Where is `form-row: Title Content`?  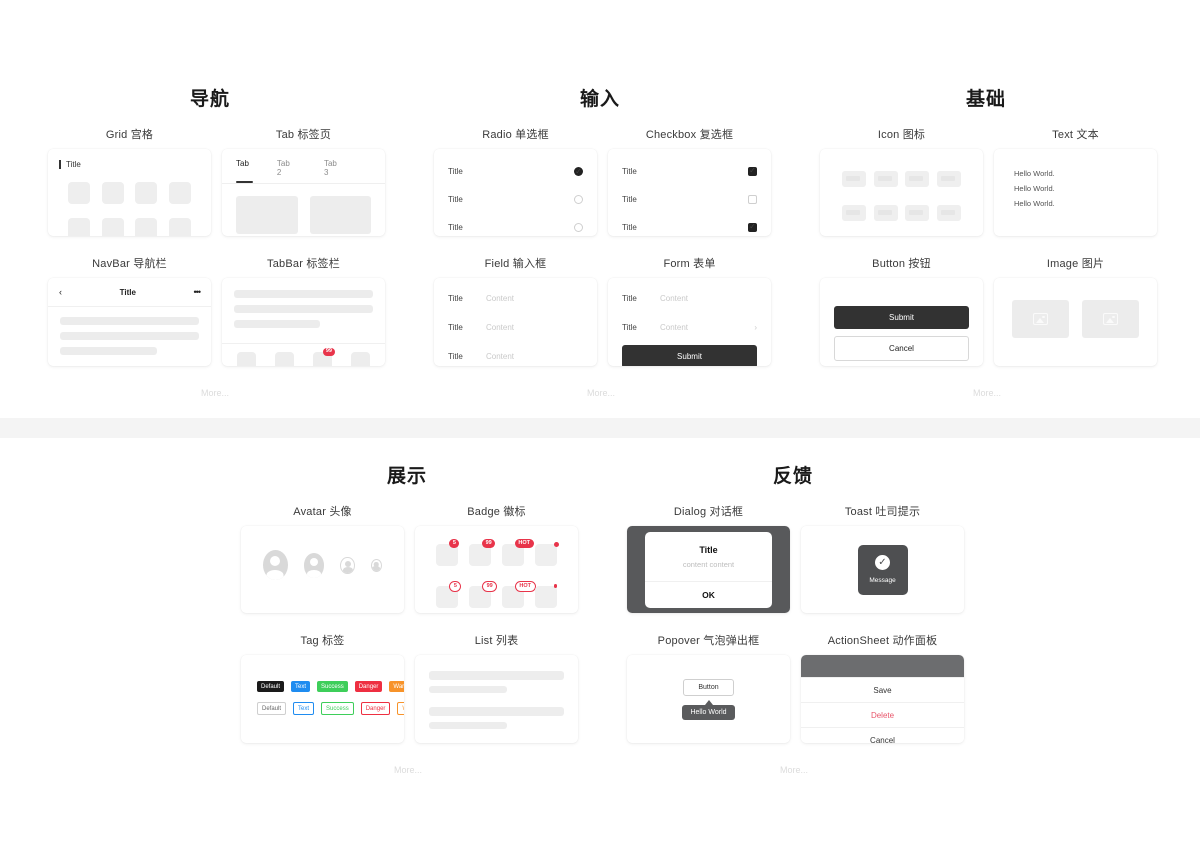 form-row: Title Content is located at coordinates (689, 298).